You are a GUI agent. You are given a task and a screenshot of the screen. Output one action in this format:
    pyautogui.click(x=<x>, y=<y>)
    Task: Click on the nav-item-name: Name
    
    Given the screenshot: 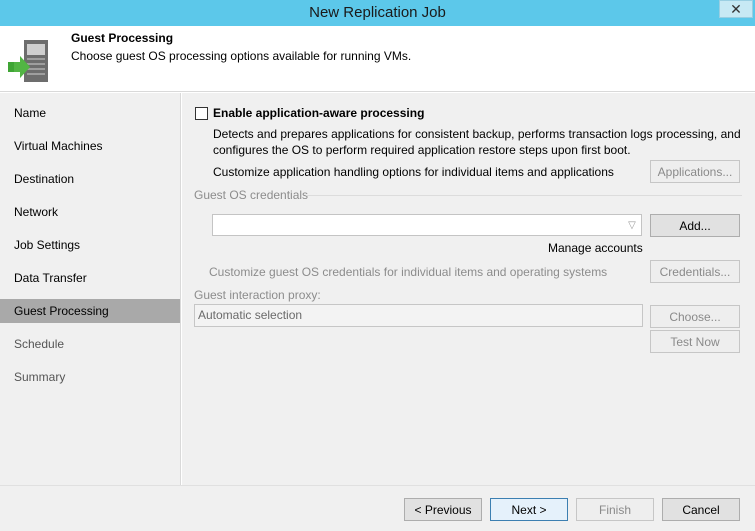 What is the action you would take?
    pyautogui.click(x=90, y=113)
    